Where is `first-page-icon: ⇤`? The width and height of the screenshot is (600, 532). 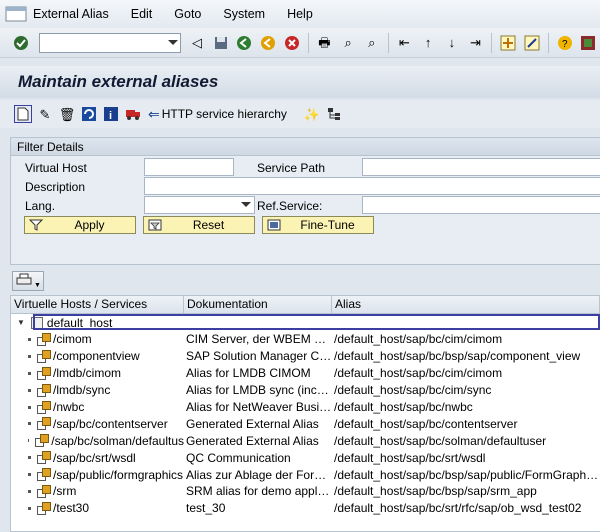
first-page-icon: ⇤ is located at coordinates (405, 43).